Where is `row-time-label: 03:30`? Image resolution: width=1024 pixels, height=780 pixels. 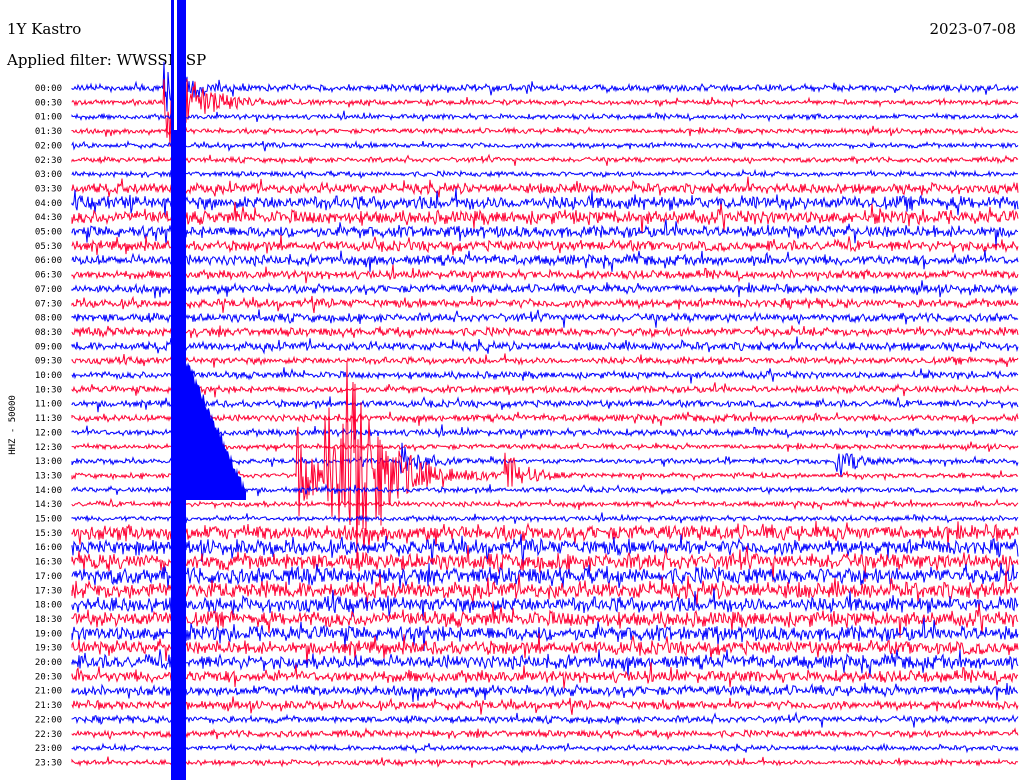
row-time-label: 03:30 is located at coordinates (48, 189).